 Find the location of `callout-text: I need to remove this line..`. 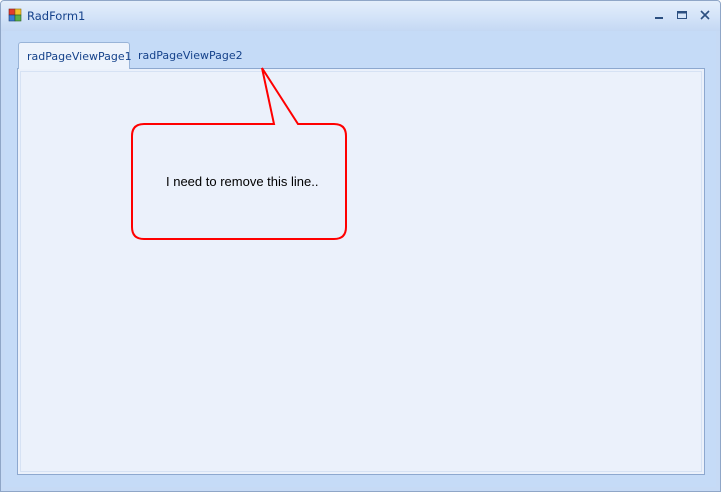

callout-text: I need to remove this line.. is located at coordinates (242, 181).